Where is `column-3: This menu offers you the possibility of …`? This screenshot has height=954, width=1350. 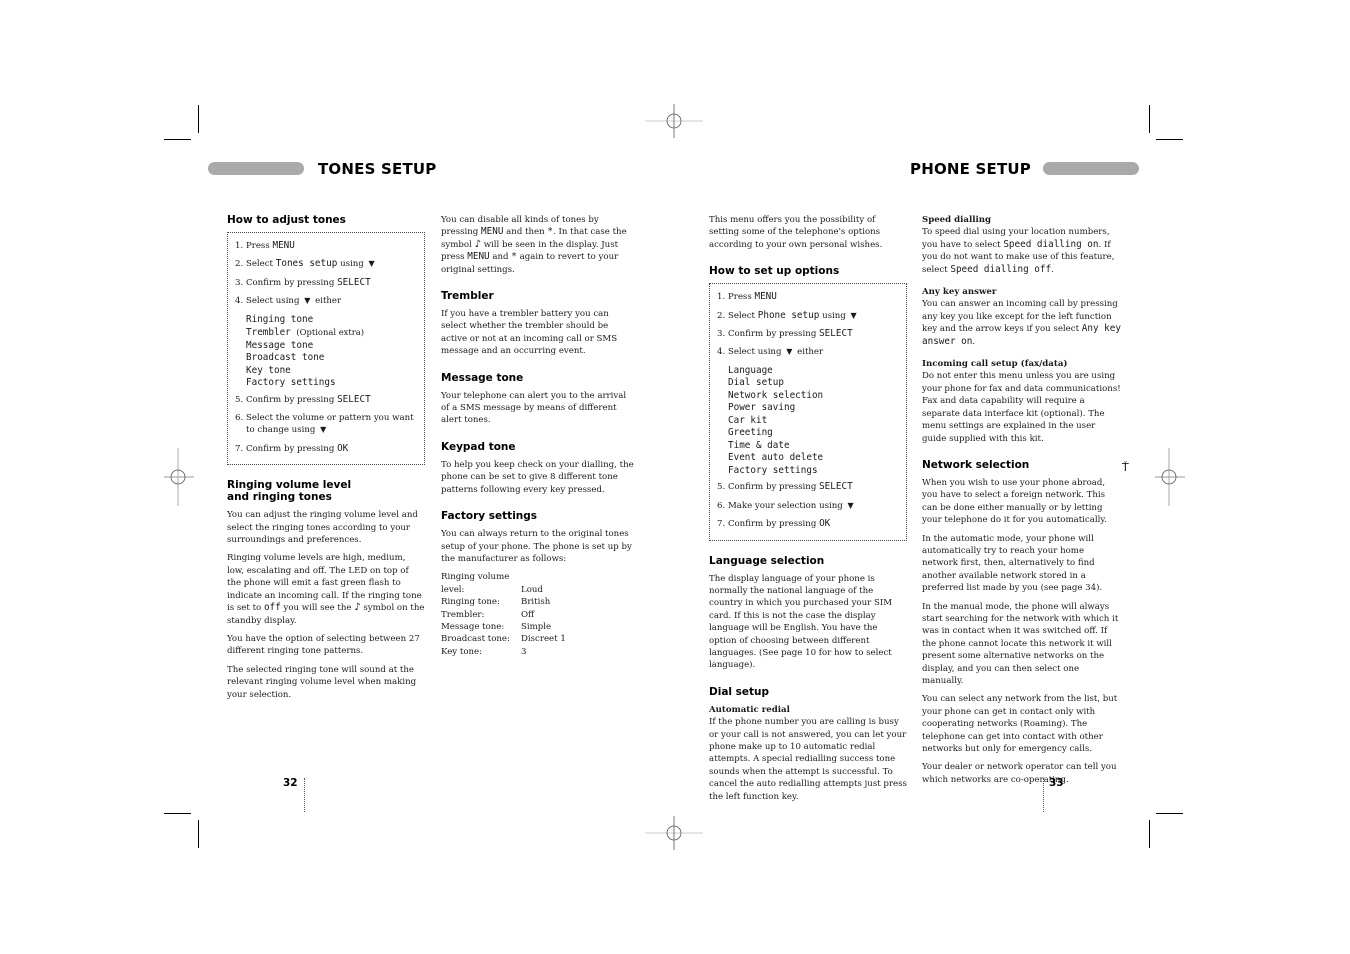 column-3: This menu offers you the possibility of … is located at coordinates (808, 511).